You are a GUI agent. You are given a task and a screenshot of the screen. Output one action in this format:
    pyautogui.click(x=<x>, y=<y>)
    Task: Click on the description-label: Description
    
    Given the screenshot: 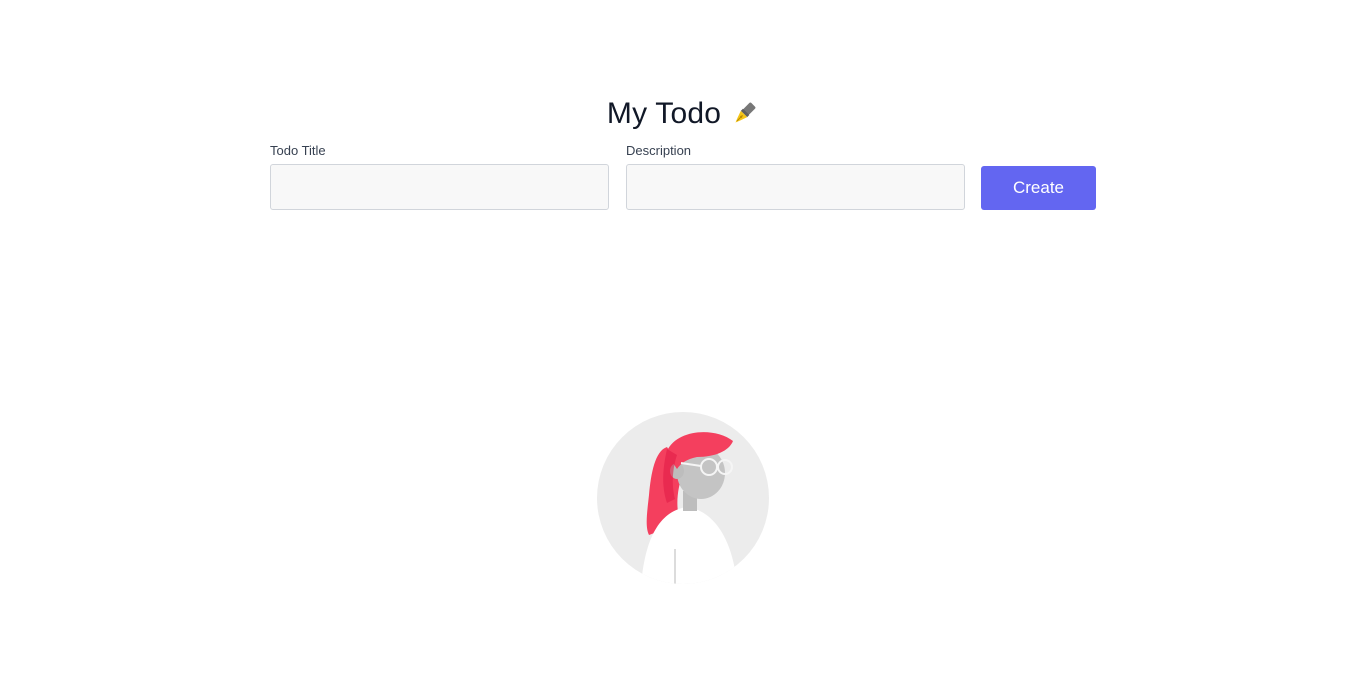 What is the action you would take?
    pyautogui.click(x=659, y=150)
    